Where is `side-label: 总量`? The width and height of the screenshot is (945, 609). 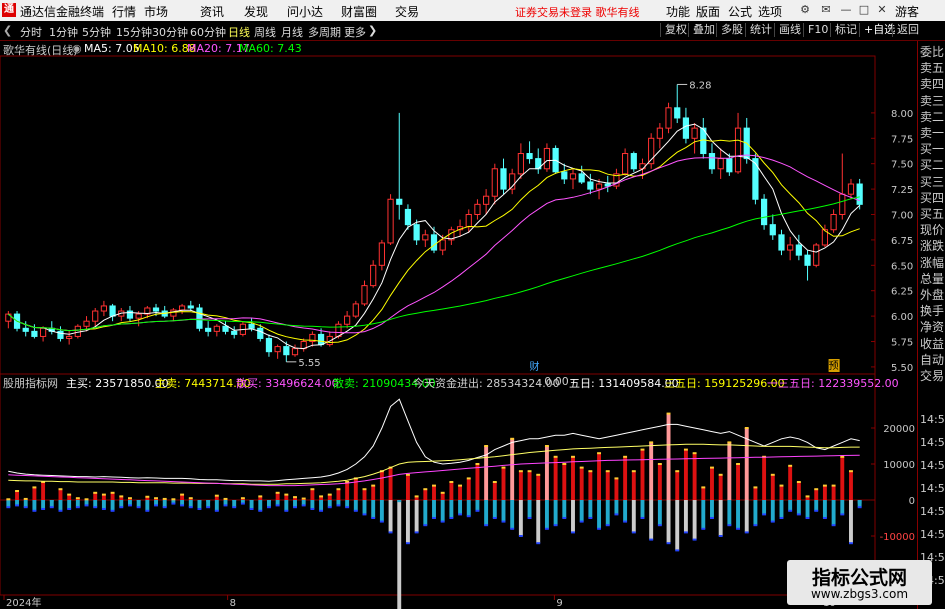 side-label: 总量 is located at coordinates (932, 279).